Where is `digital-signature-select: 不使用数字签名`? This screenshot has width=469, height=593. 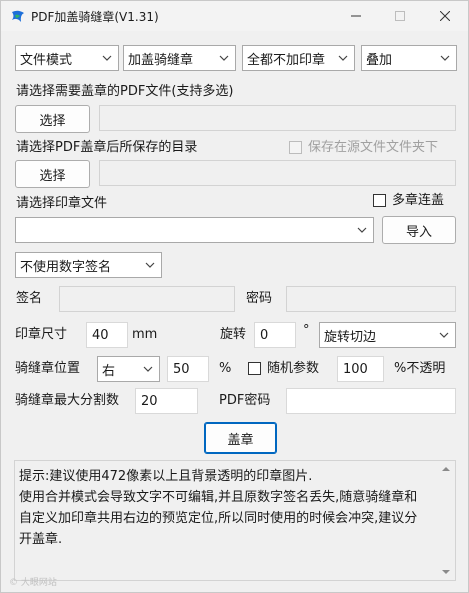
digital-signature-select: 不使用数字签名 is located at coordinates (88, 265).